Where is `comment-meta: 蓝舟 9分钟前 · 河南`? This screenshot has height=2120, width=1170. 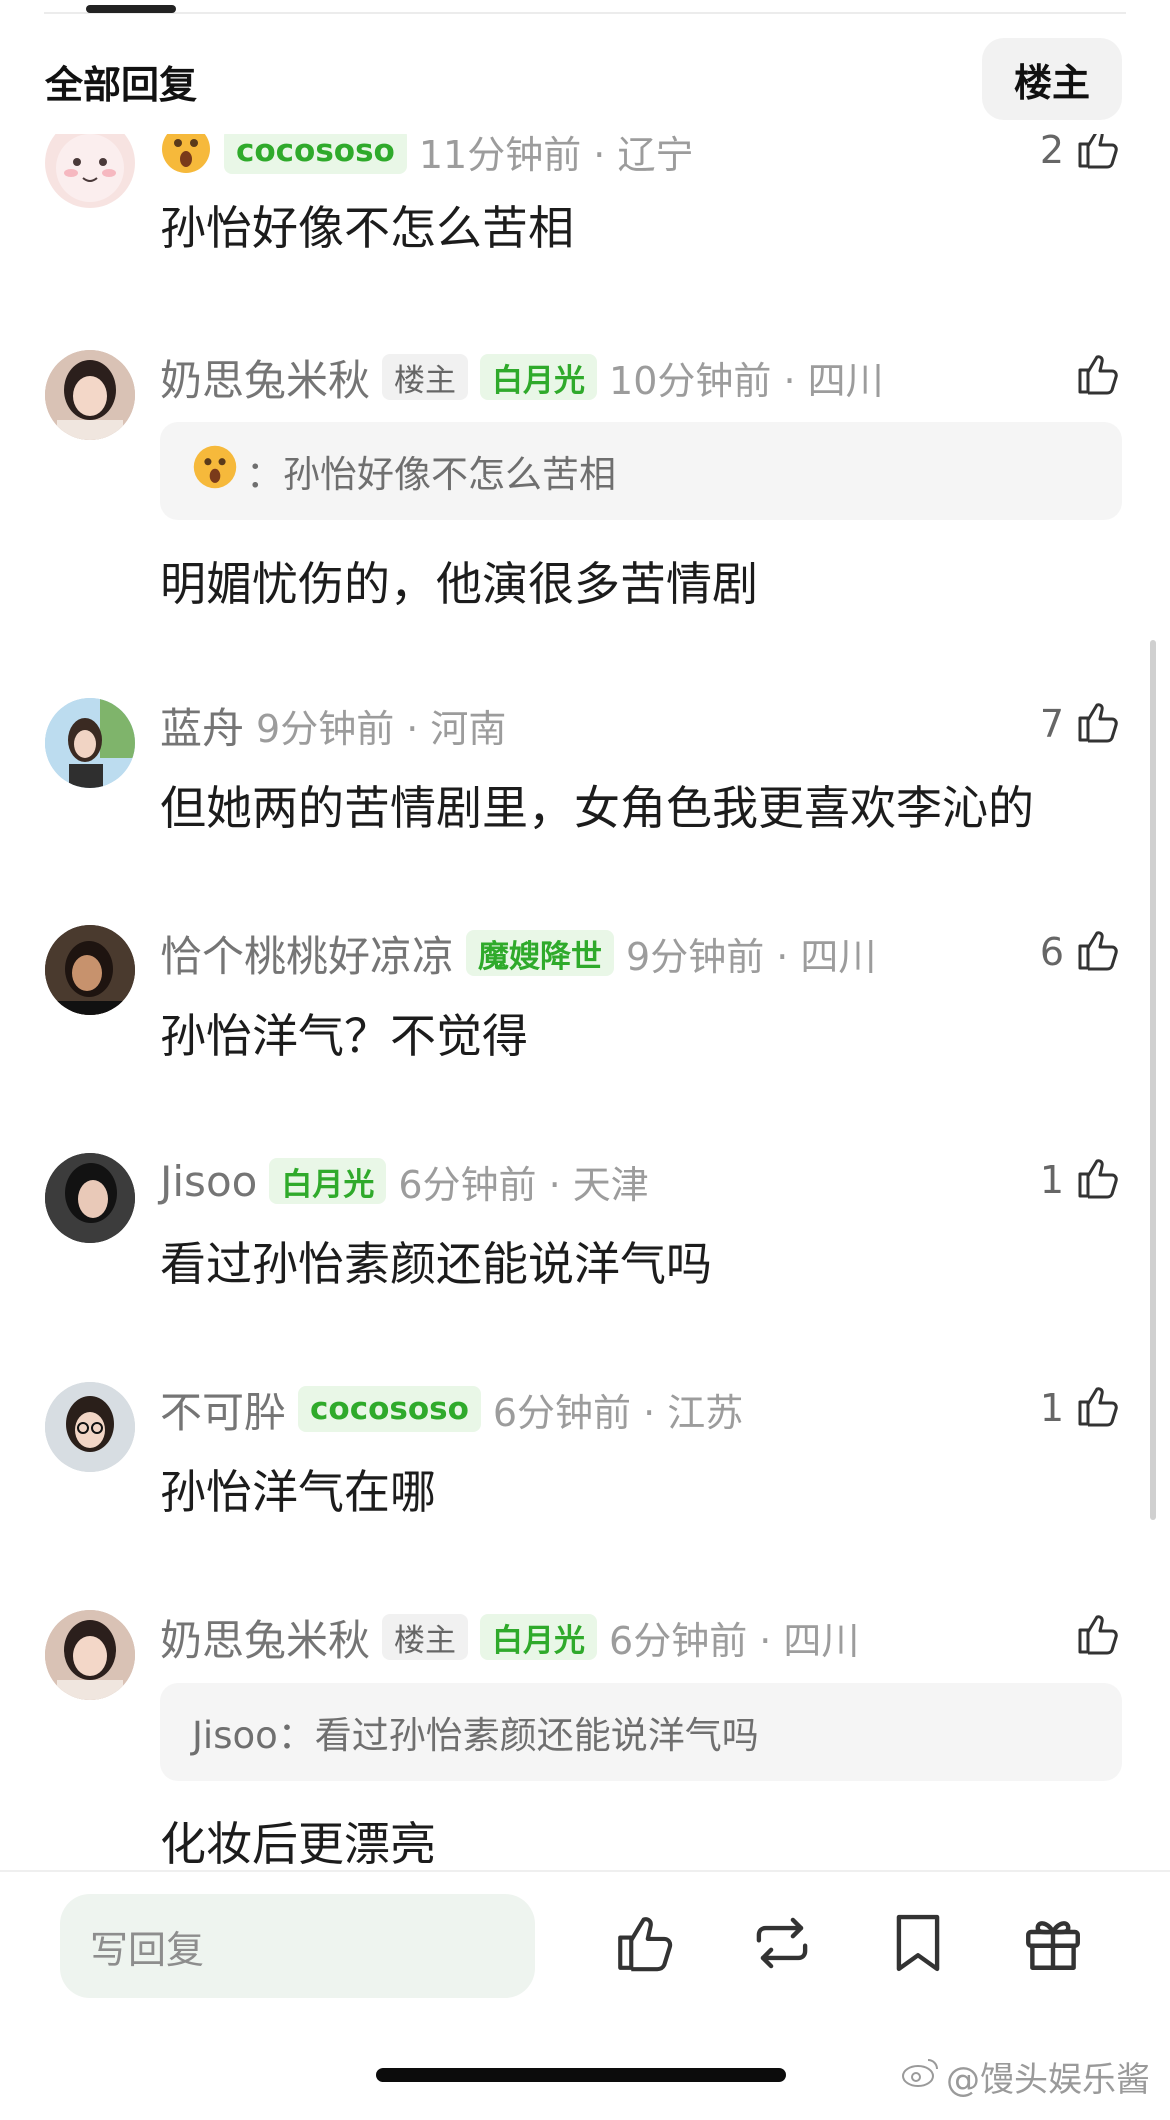
comment-meta: 蓝舟 9分钟前 · 河南 is located at coordinates (333, 726).